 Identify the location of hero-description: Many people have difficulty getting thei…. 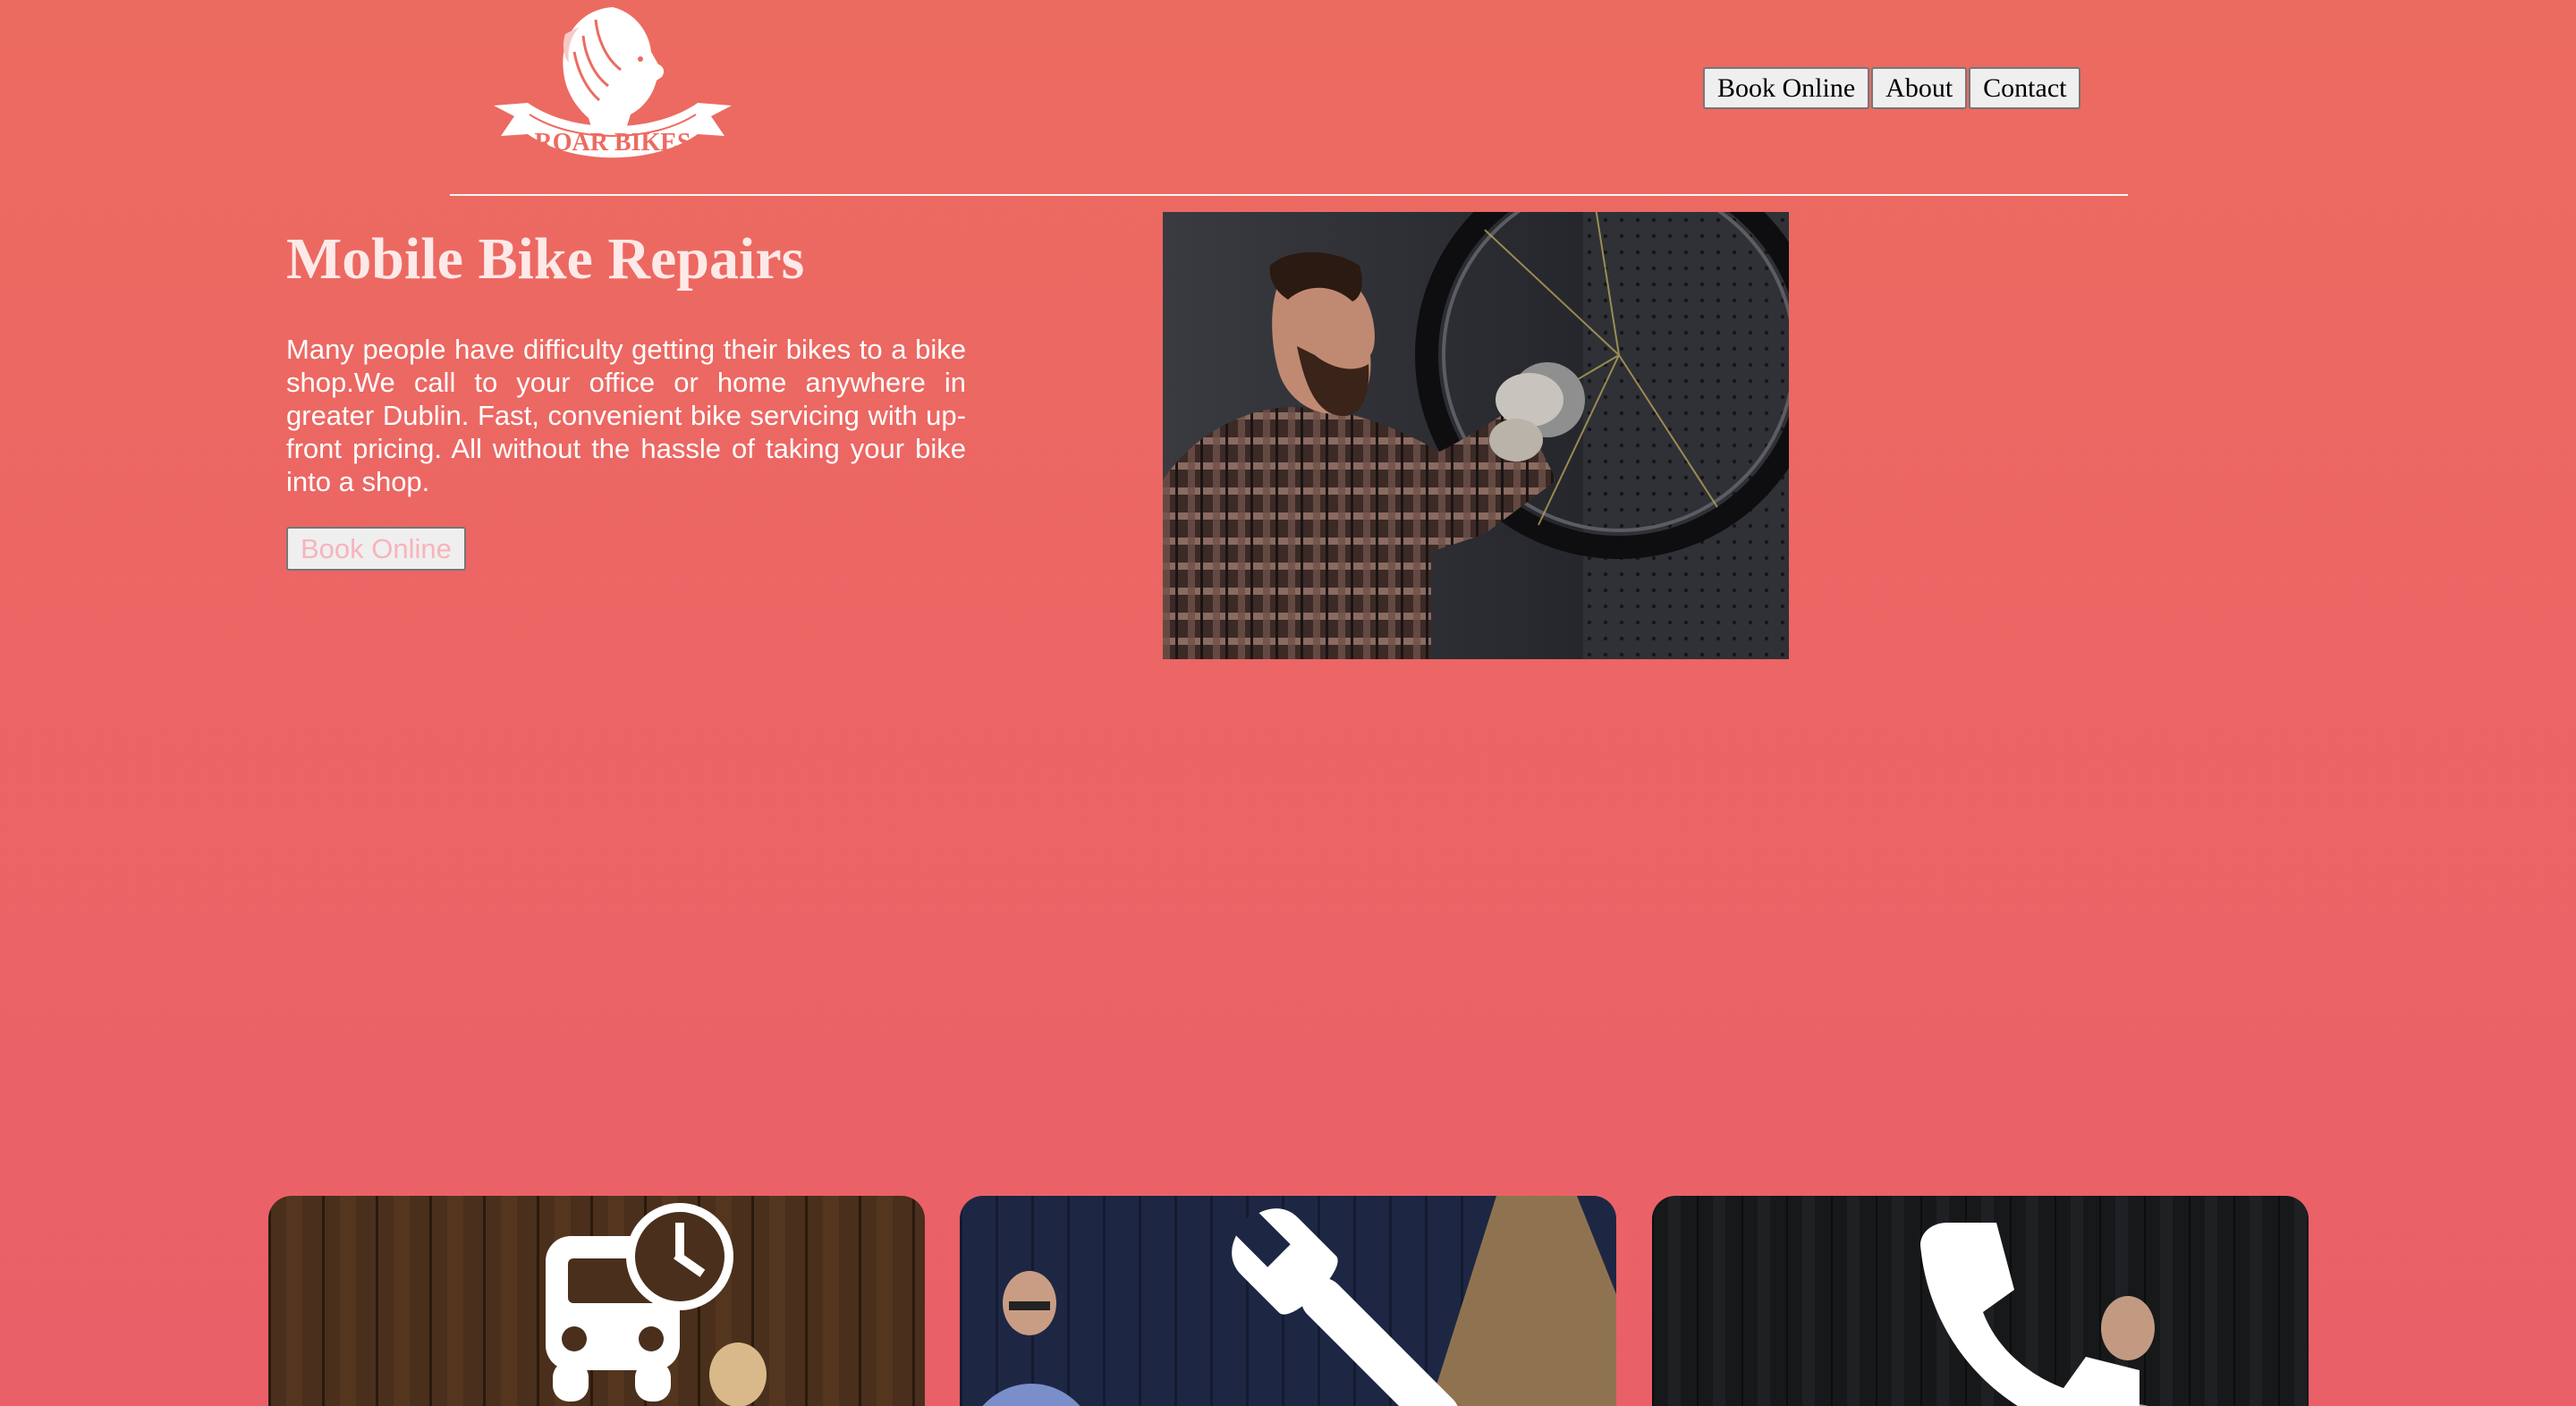
(626, 416).